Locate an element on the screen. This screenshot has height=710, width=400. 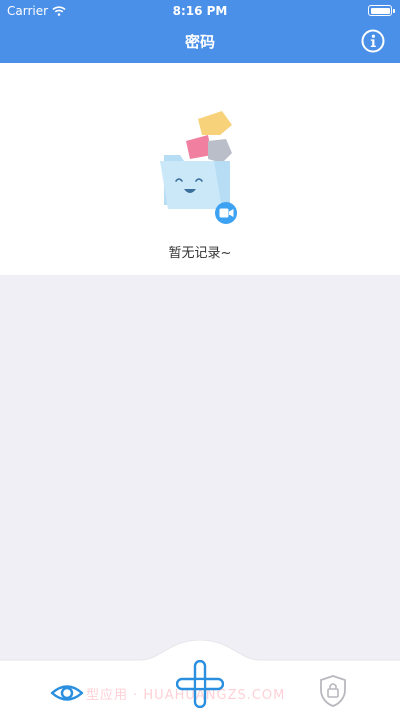
shield-lock-icon is located at coordinates (333, 691).